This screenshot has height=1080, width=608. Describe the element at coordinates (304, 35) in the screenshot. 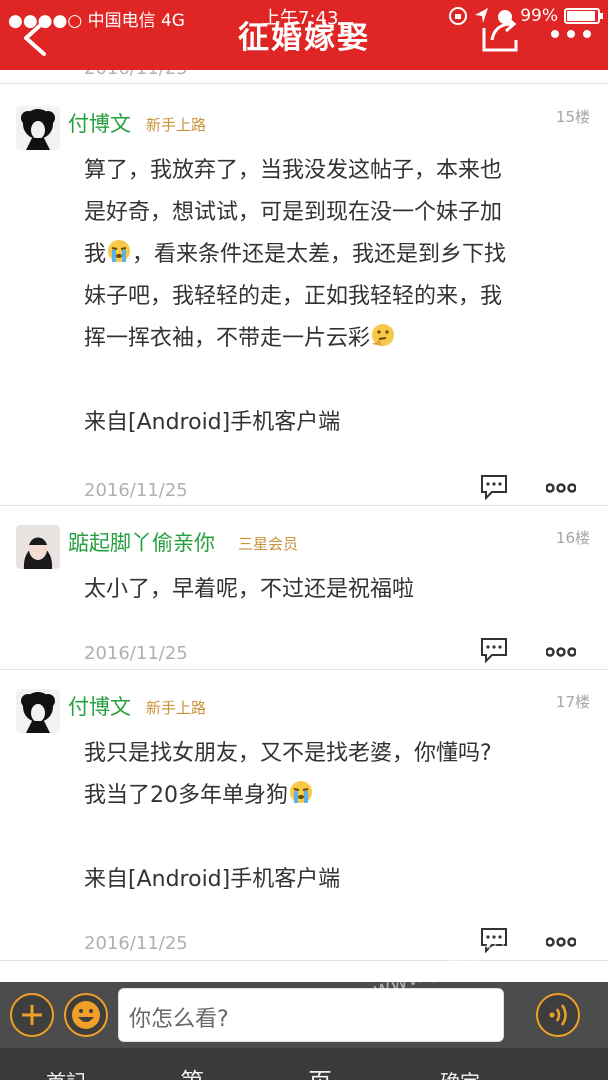

I see `app-header: ●●●●○ 中国电信 4G 上午7:43 99% 征婚嫁娶` at that location.